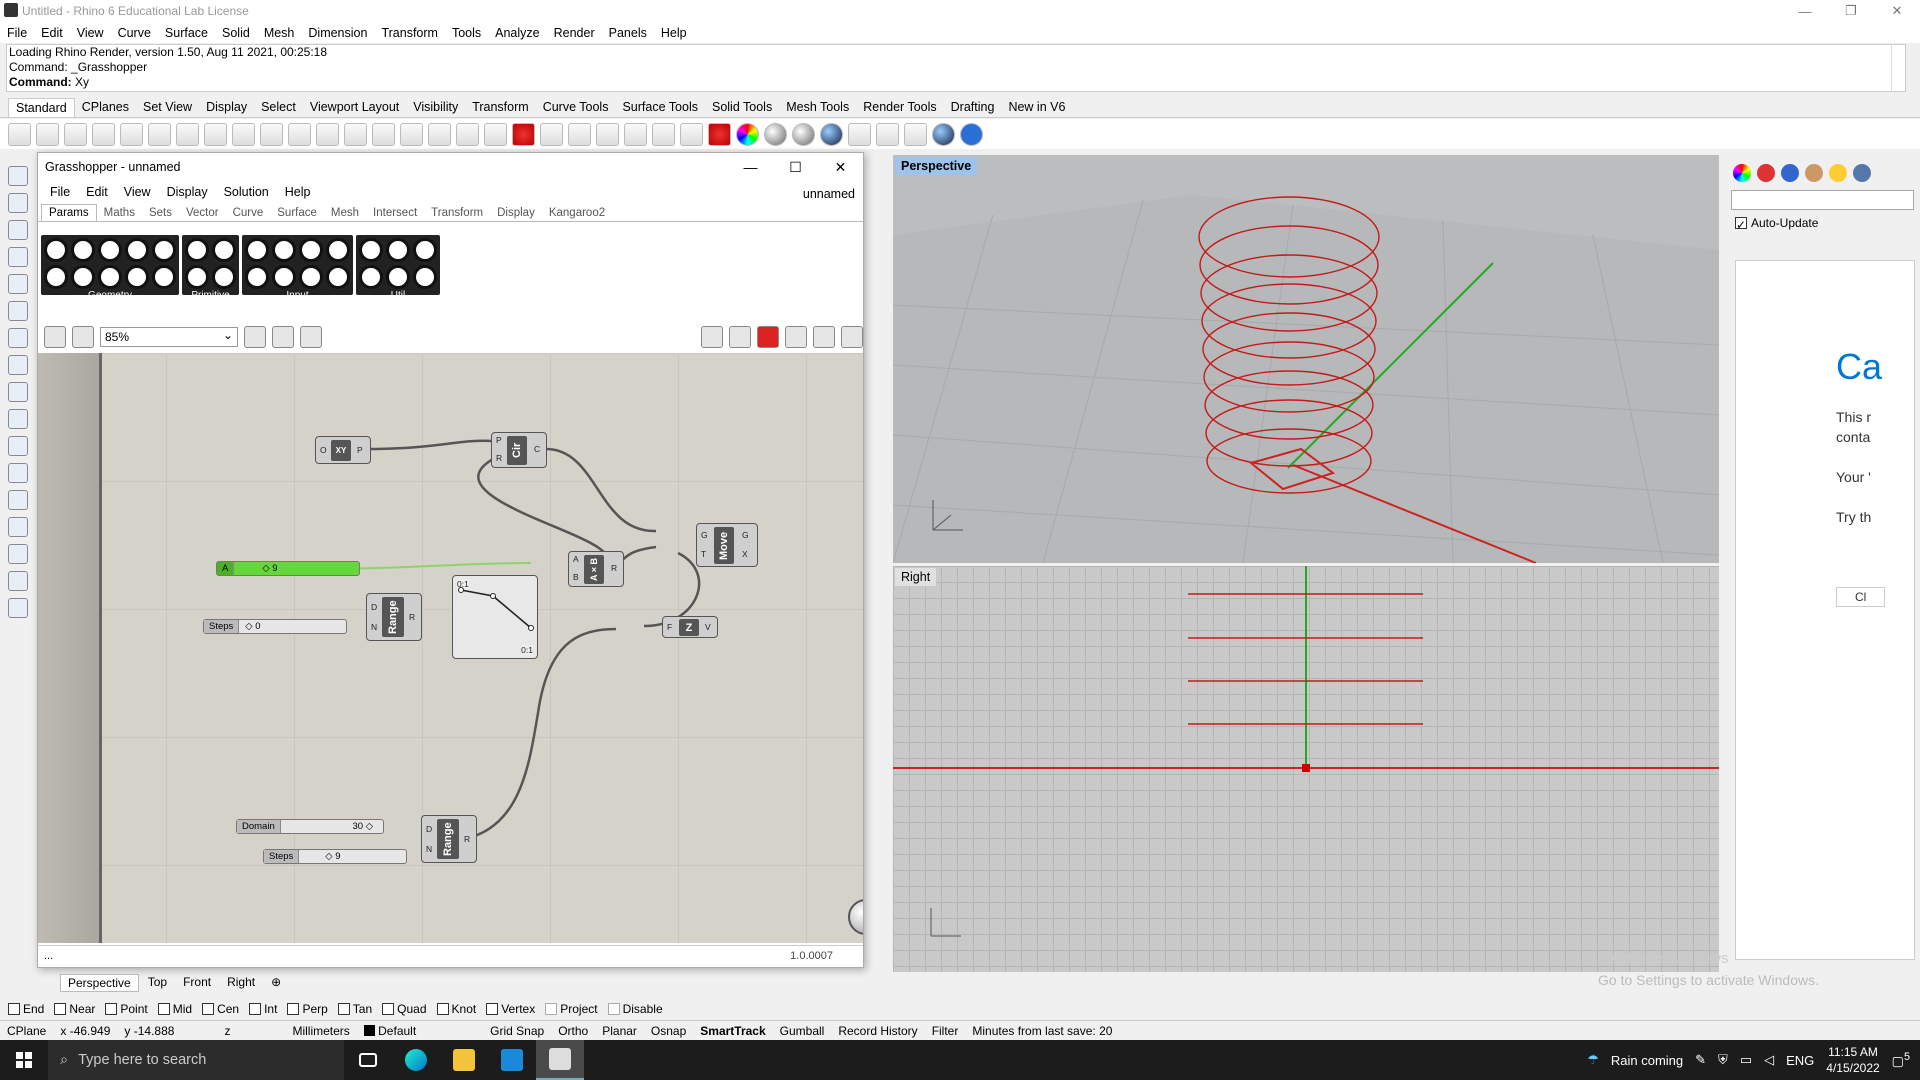 The height and width of the screenshot is (1080, 1920). I want to click on tab-select: Select, so click(278, 107).